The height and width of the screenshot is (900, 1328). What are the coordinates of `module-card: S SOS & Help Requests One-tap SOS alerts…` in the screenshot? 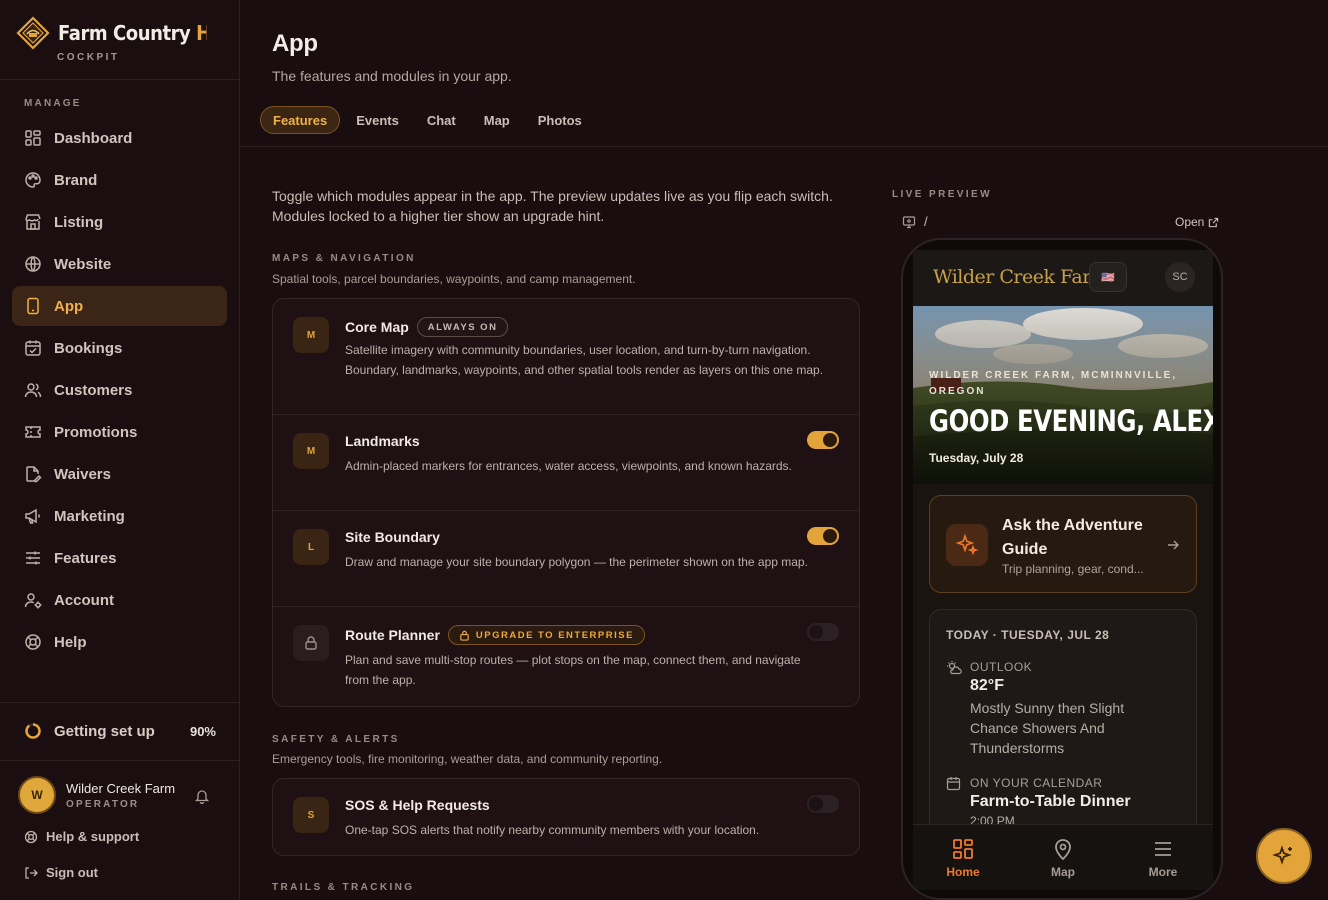 It's located at (566, 817).